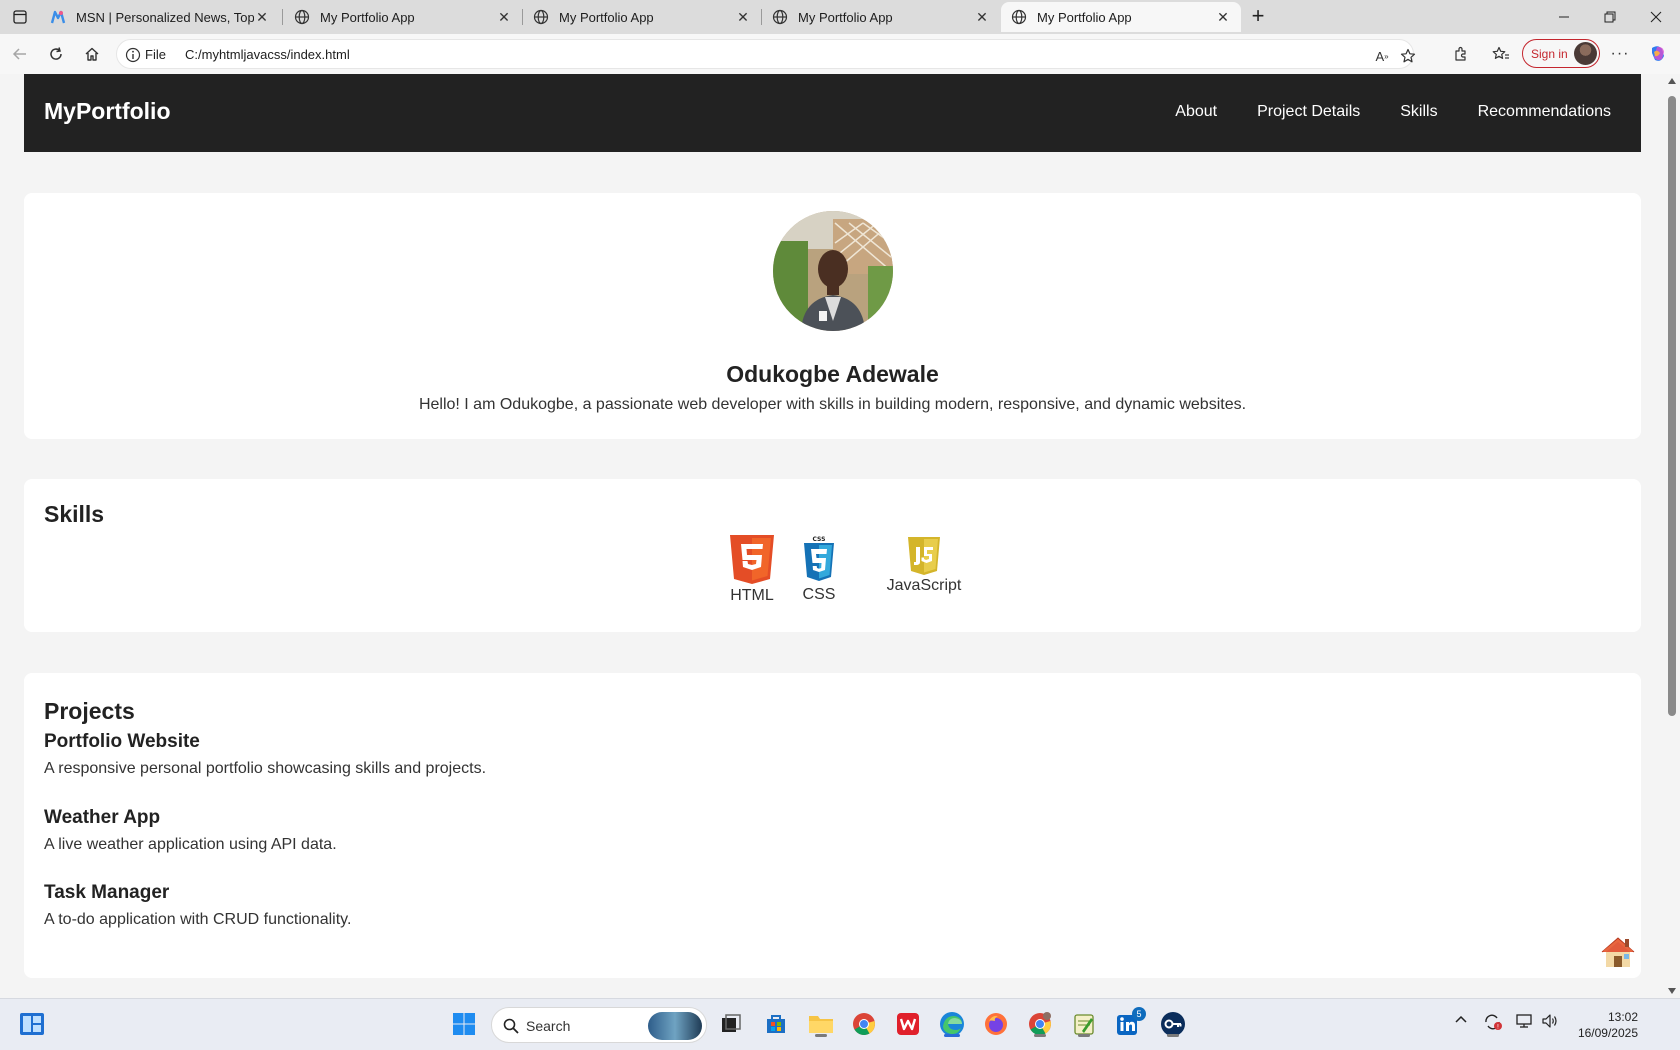 This screenshot has height=1050, width=1680. Describe the element at coordinates (731, 1024) in the screenshot. I see `task-view-icon` at that location.